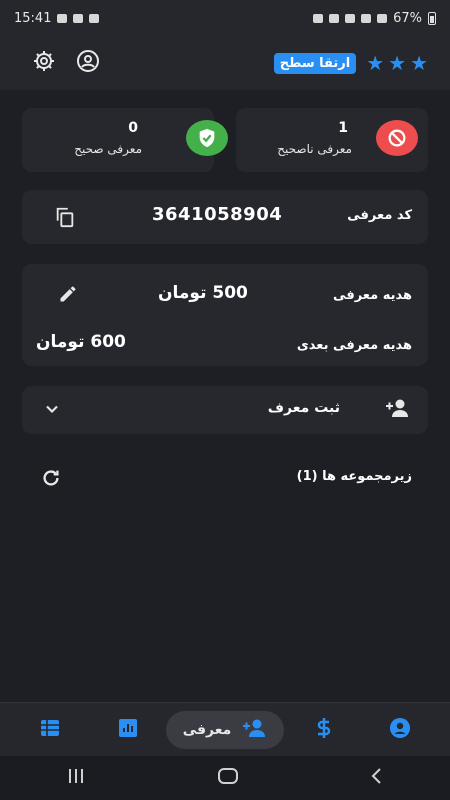 The width and height of the screenshot is (450, 800). Describe the element at coordinates (377, 778) in the screenshot. I see `back-icon` at that location.